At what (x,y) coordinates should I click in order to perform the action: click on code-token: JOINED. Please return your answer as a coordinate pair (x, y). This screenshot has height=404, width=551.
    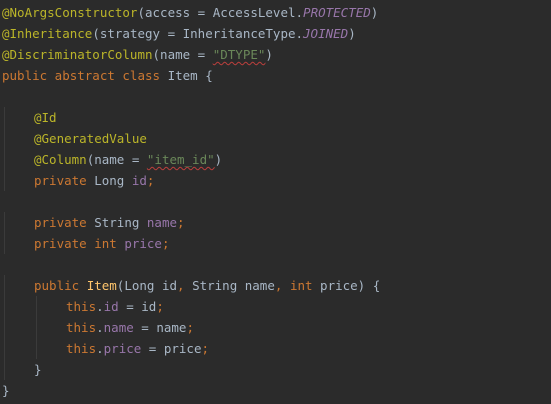
    Looking at the image, I should click on (326, 33).